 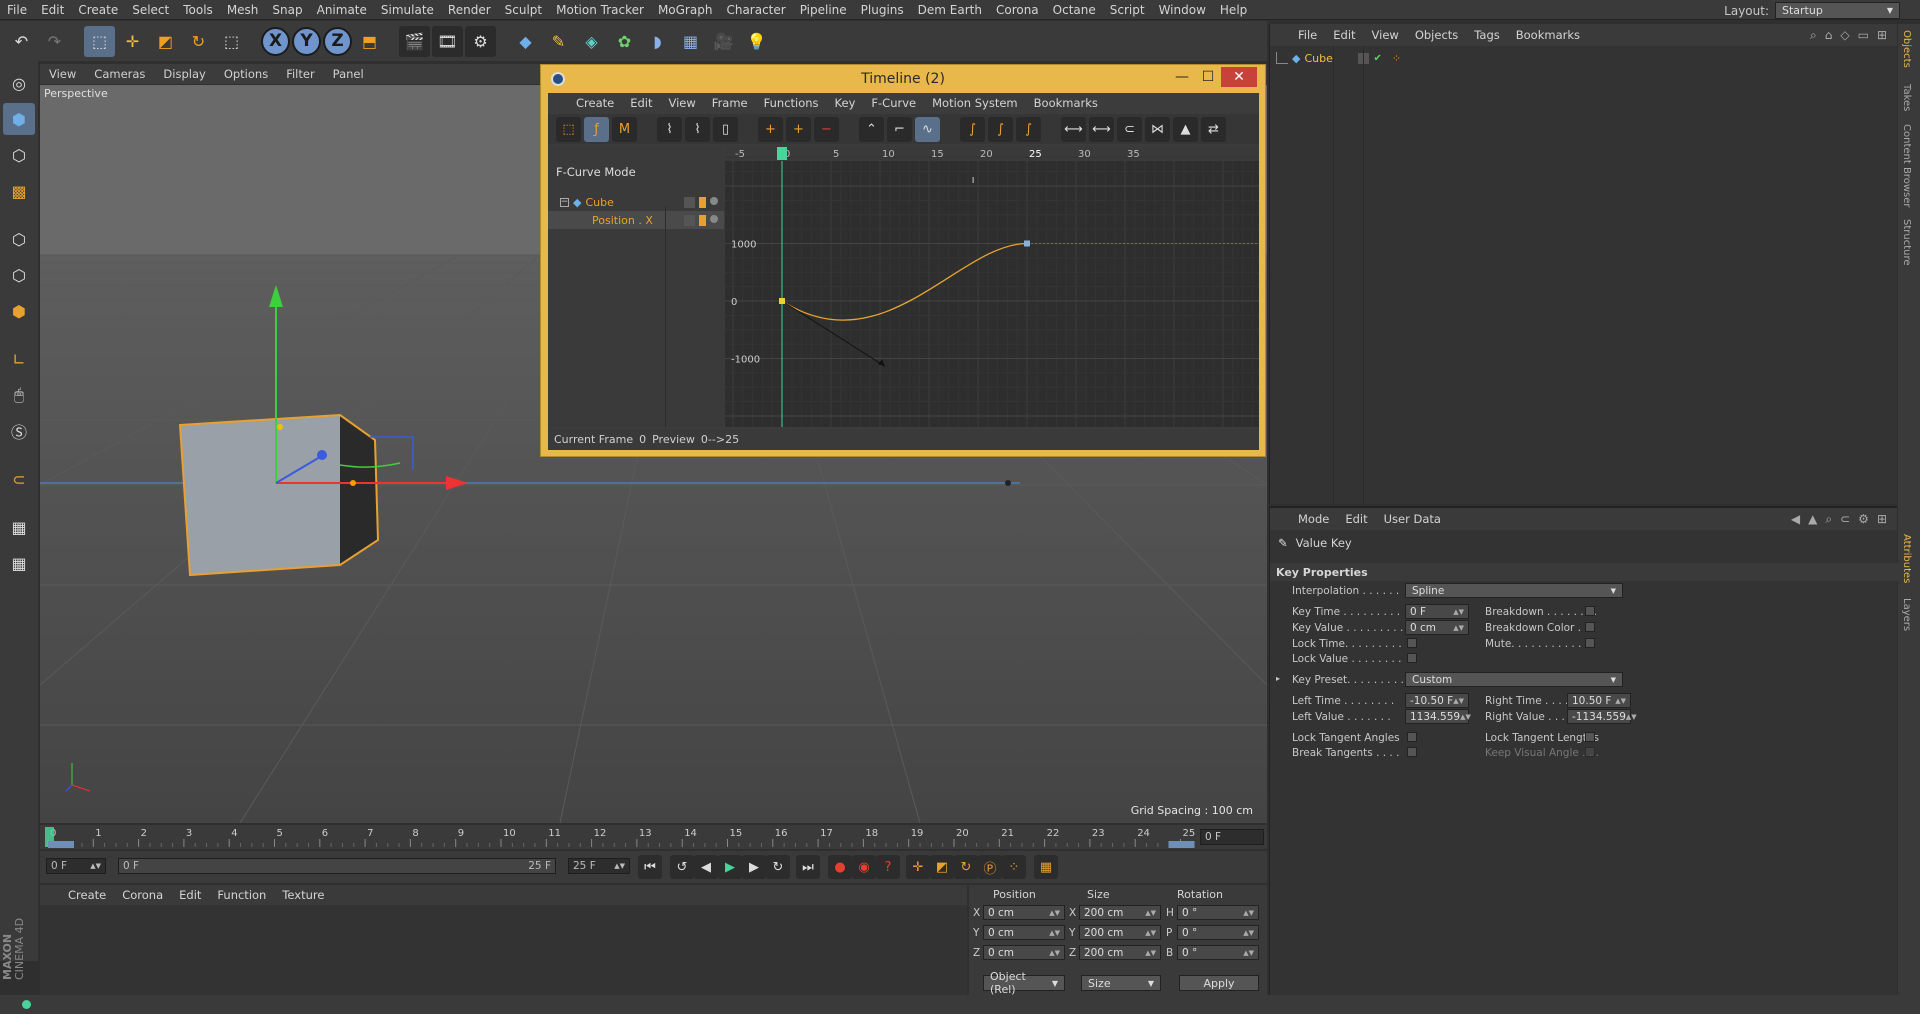 What do you see at coordinates (1024, 932) in the screenshot?
I see `position-y-field: 0 cm ▲▼` at bounding box center [1024, 932].